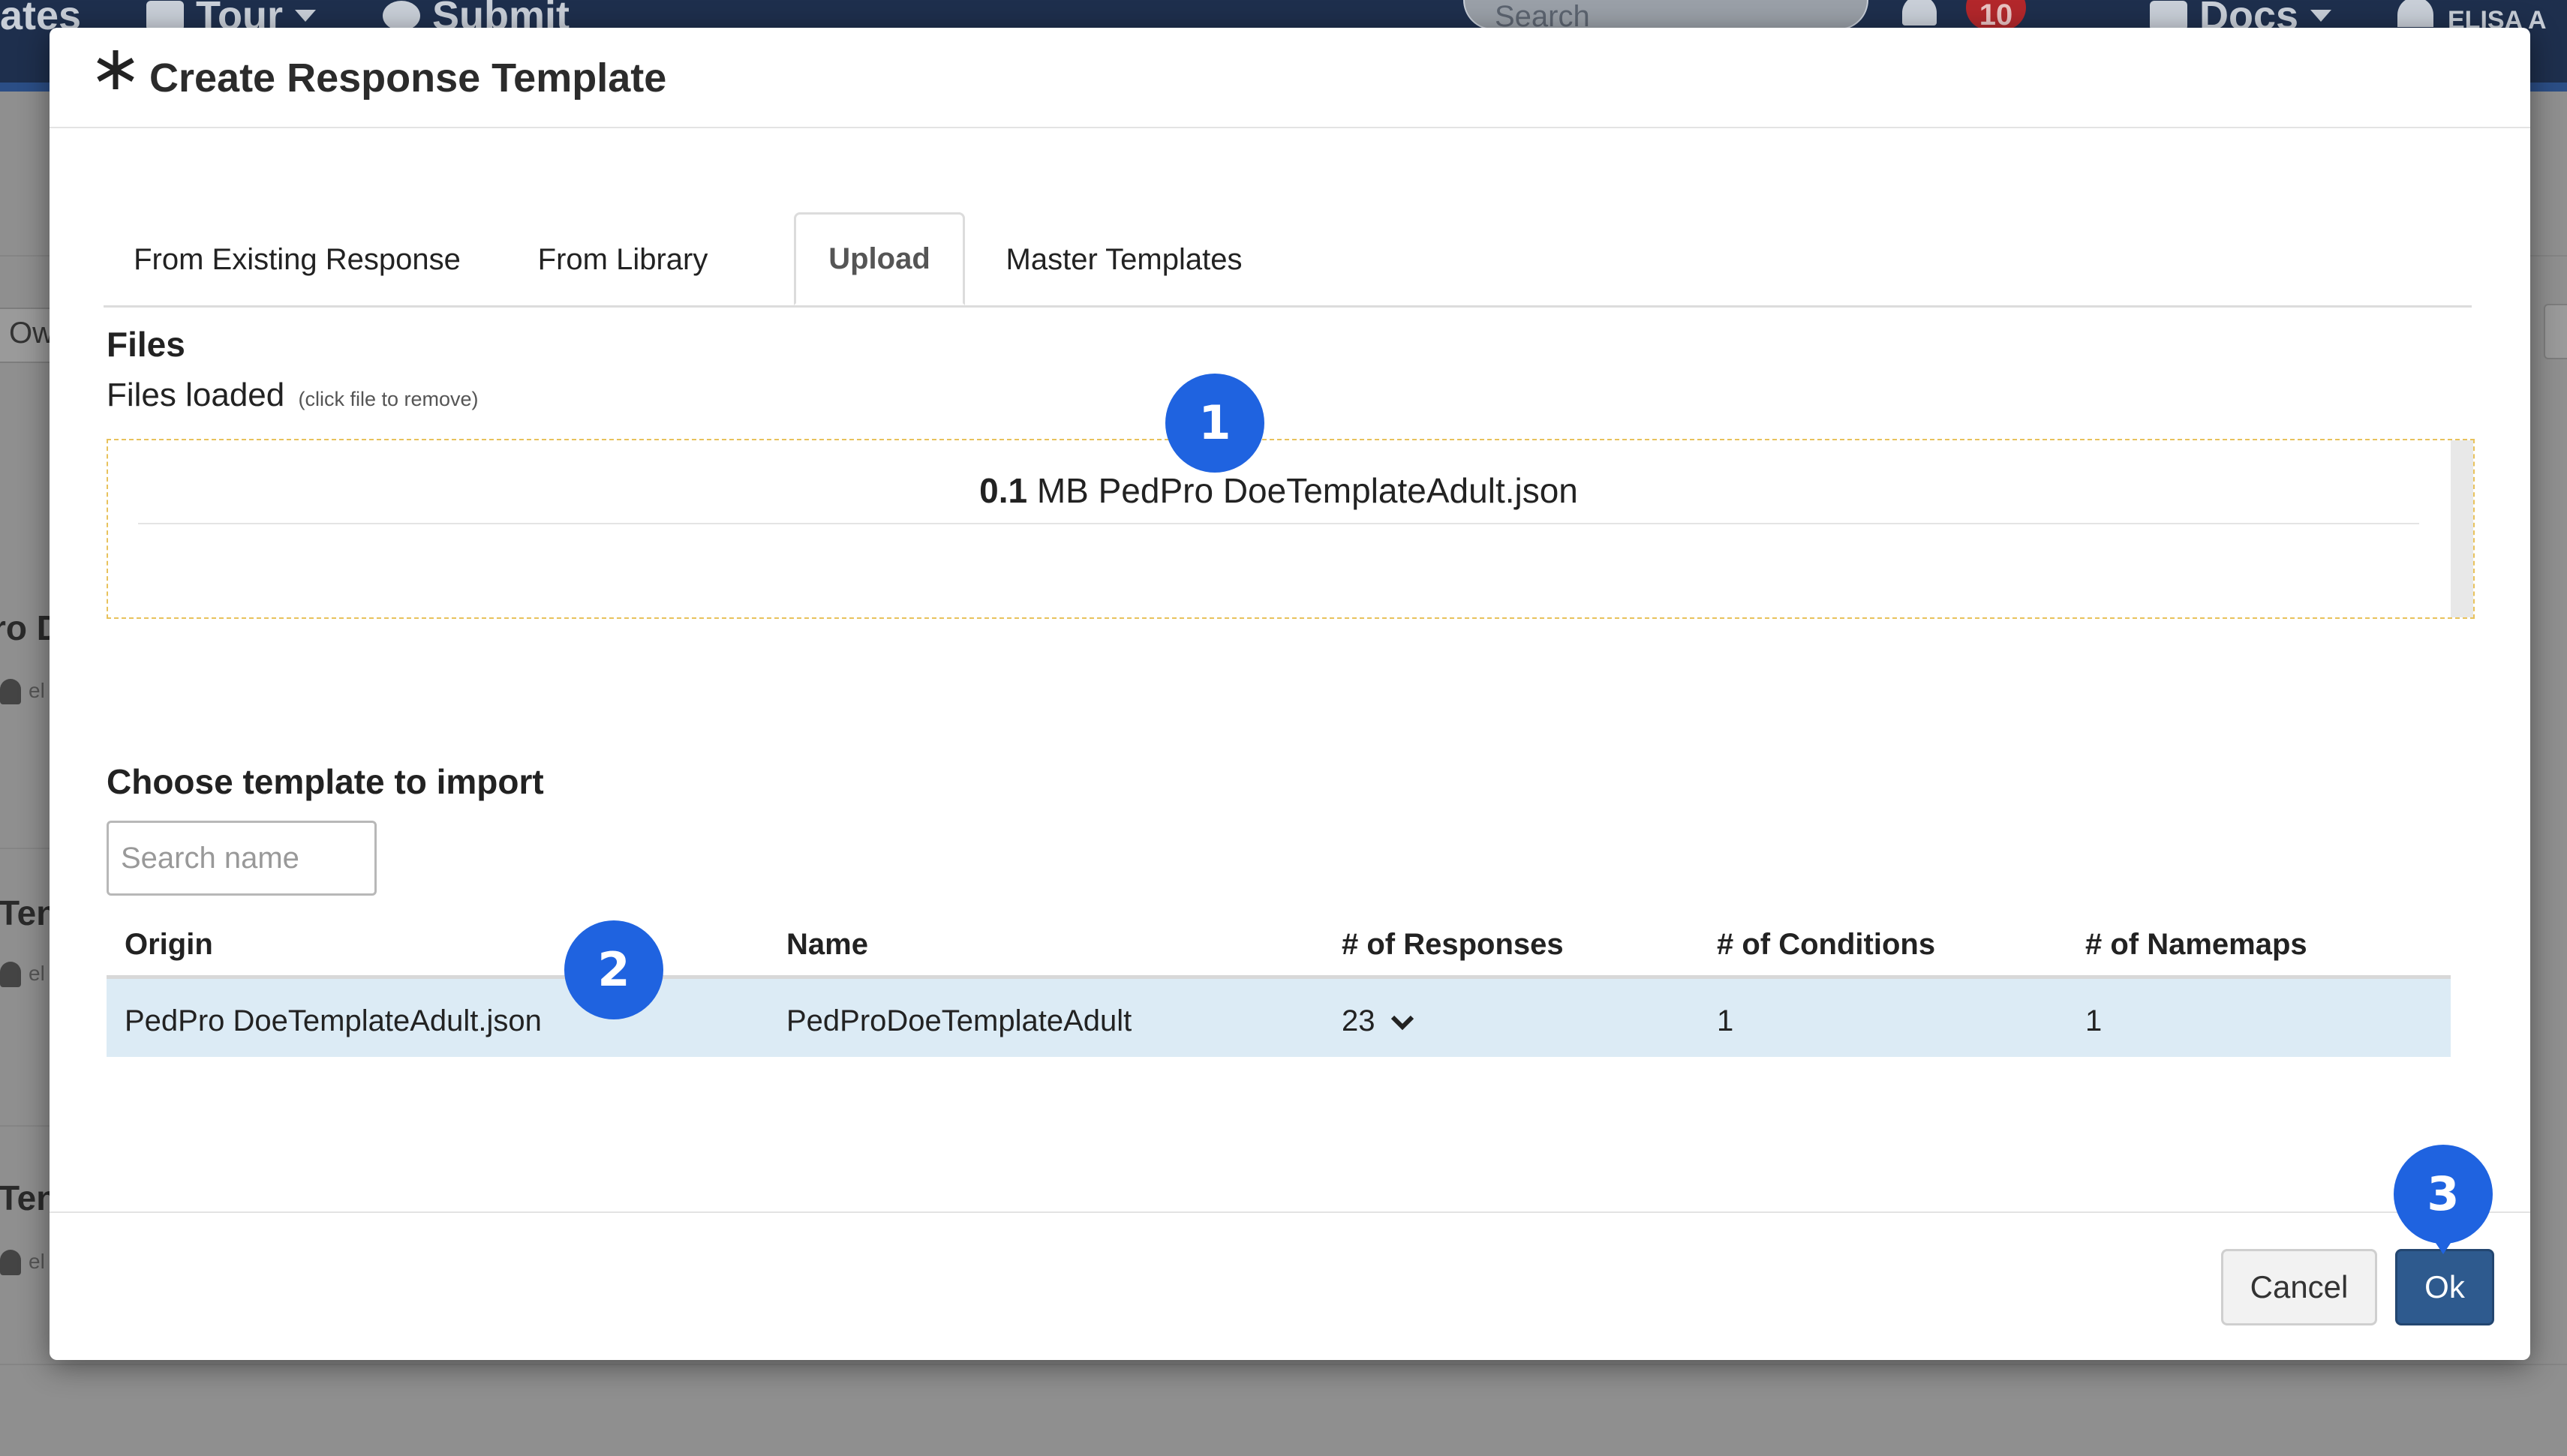  Describe the element at coordinates (959, 1020) in the screenshot. I see `cell-name: PedProDoeTemplateAdult` at that location.